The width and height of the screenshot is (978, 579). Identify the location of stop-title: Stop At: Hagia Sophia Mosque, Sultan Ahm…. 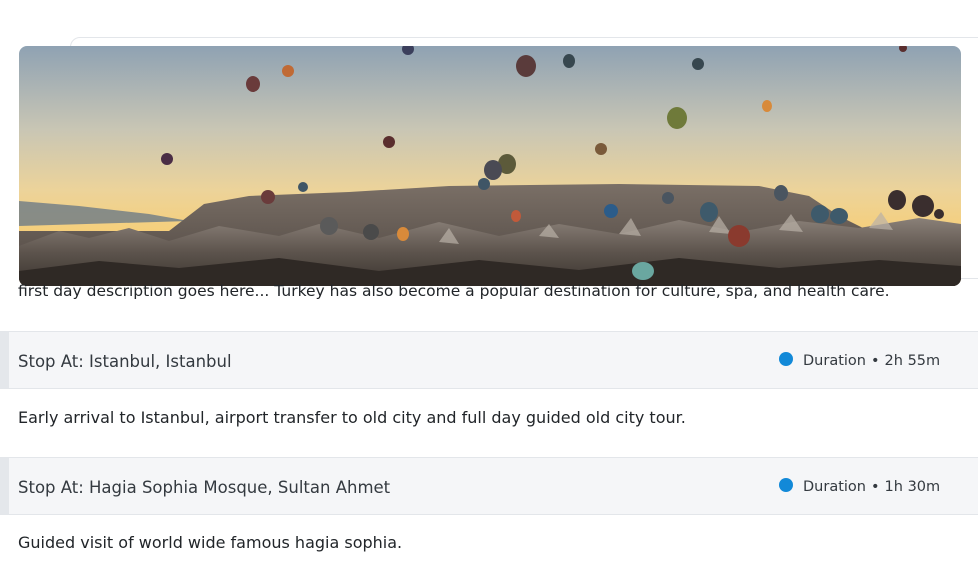
(204, 487).